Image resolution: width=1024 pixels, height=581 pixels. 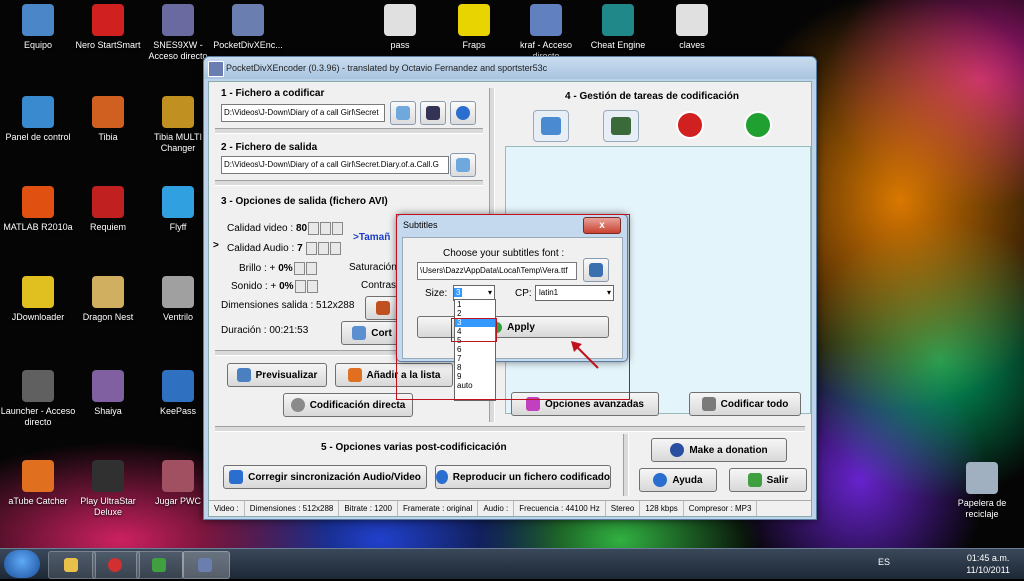 What do you see at coordinates (372, 333) in the screenshot?
I see `cortar-button: Cort` at bounding box center [372, 333].